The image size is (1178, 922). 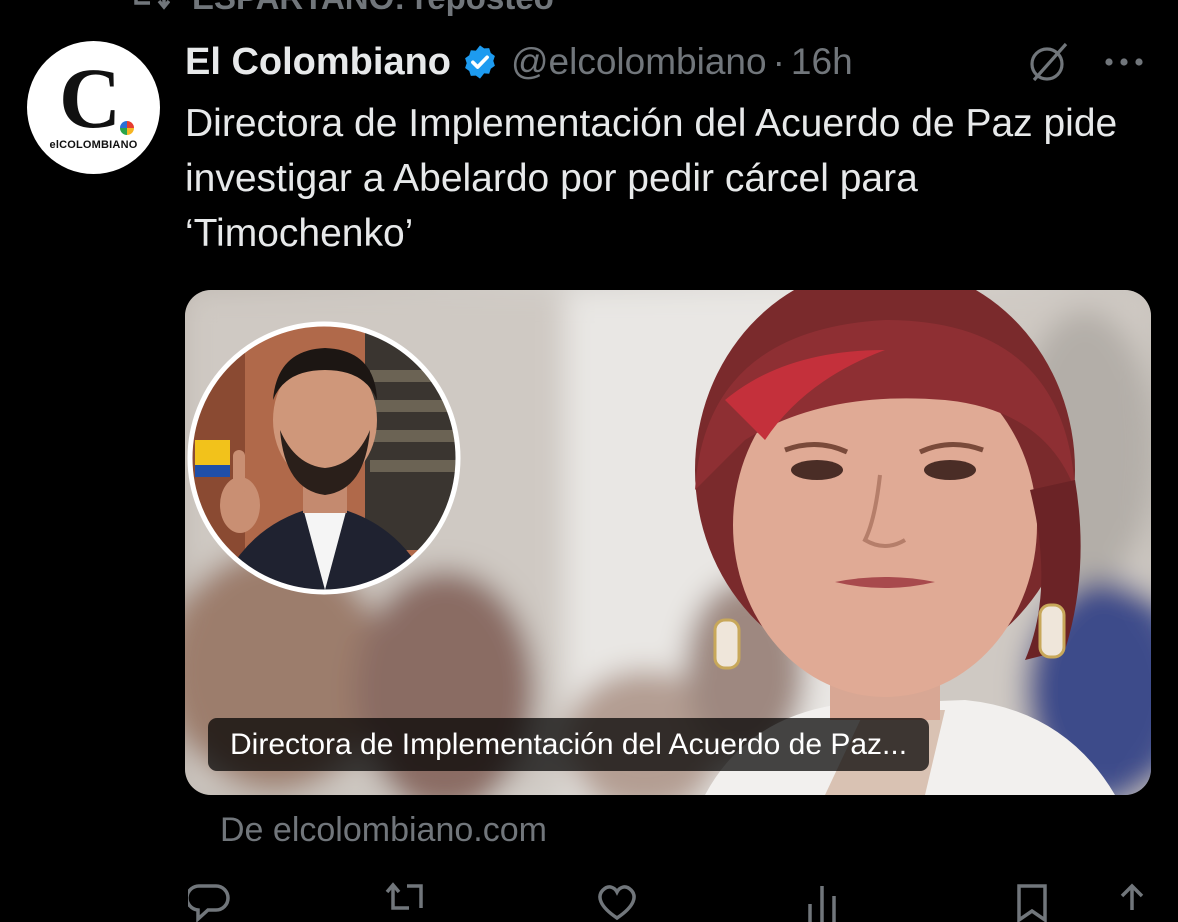 What do you see at coordinates (480, 62) in the screenshot?
I see `verified-badge-icon` at bounding box center [480, 62].